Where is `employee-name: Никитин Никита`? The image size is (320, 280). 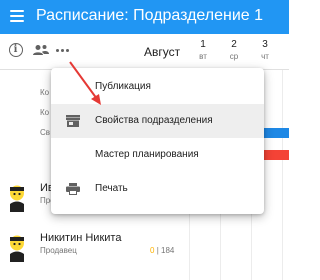
employee-name: Никитин Никита is located at coordinates (81, 238).